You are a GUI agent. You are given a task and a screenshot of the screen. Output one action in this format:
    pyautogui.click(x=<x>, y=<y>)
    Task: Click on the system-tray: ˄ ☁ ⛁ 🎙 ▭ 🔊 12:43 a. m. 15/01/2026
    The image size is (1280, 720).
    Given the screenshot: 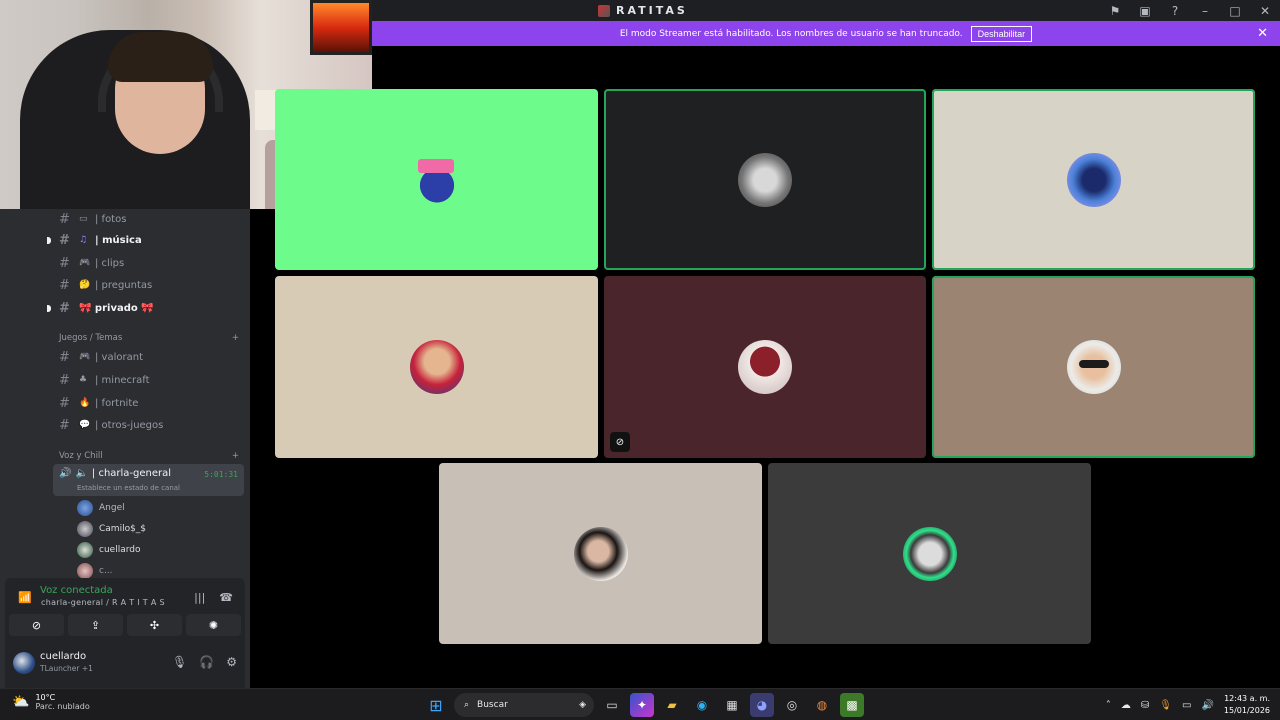 What is the action you would take?
    pyautogui.click(x=1188, y=705)
    